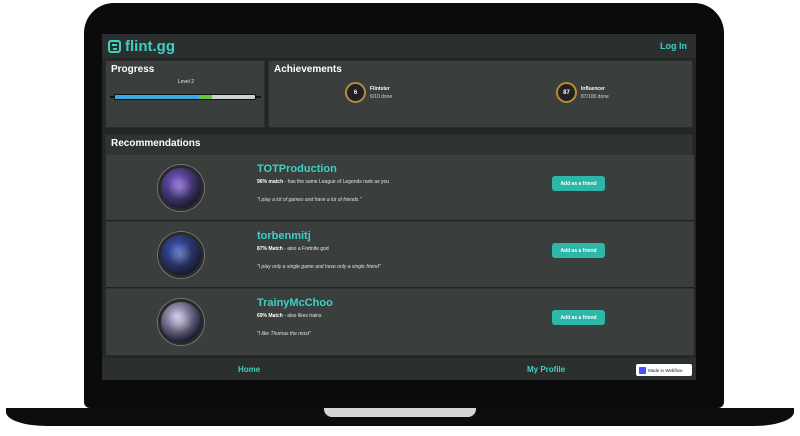  What do you see at coordinates (284, 334) in the screenshot?
I see `user-quote: "I like Thomas the most"` at bounding box center [284, 334].